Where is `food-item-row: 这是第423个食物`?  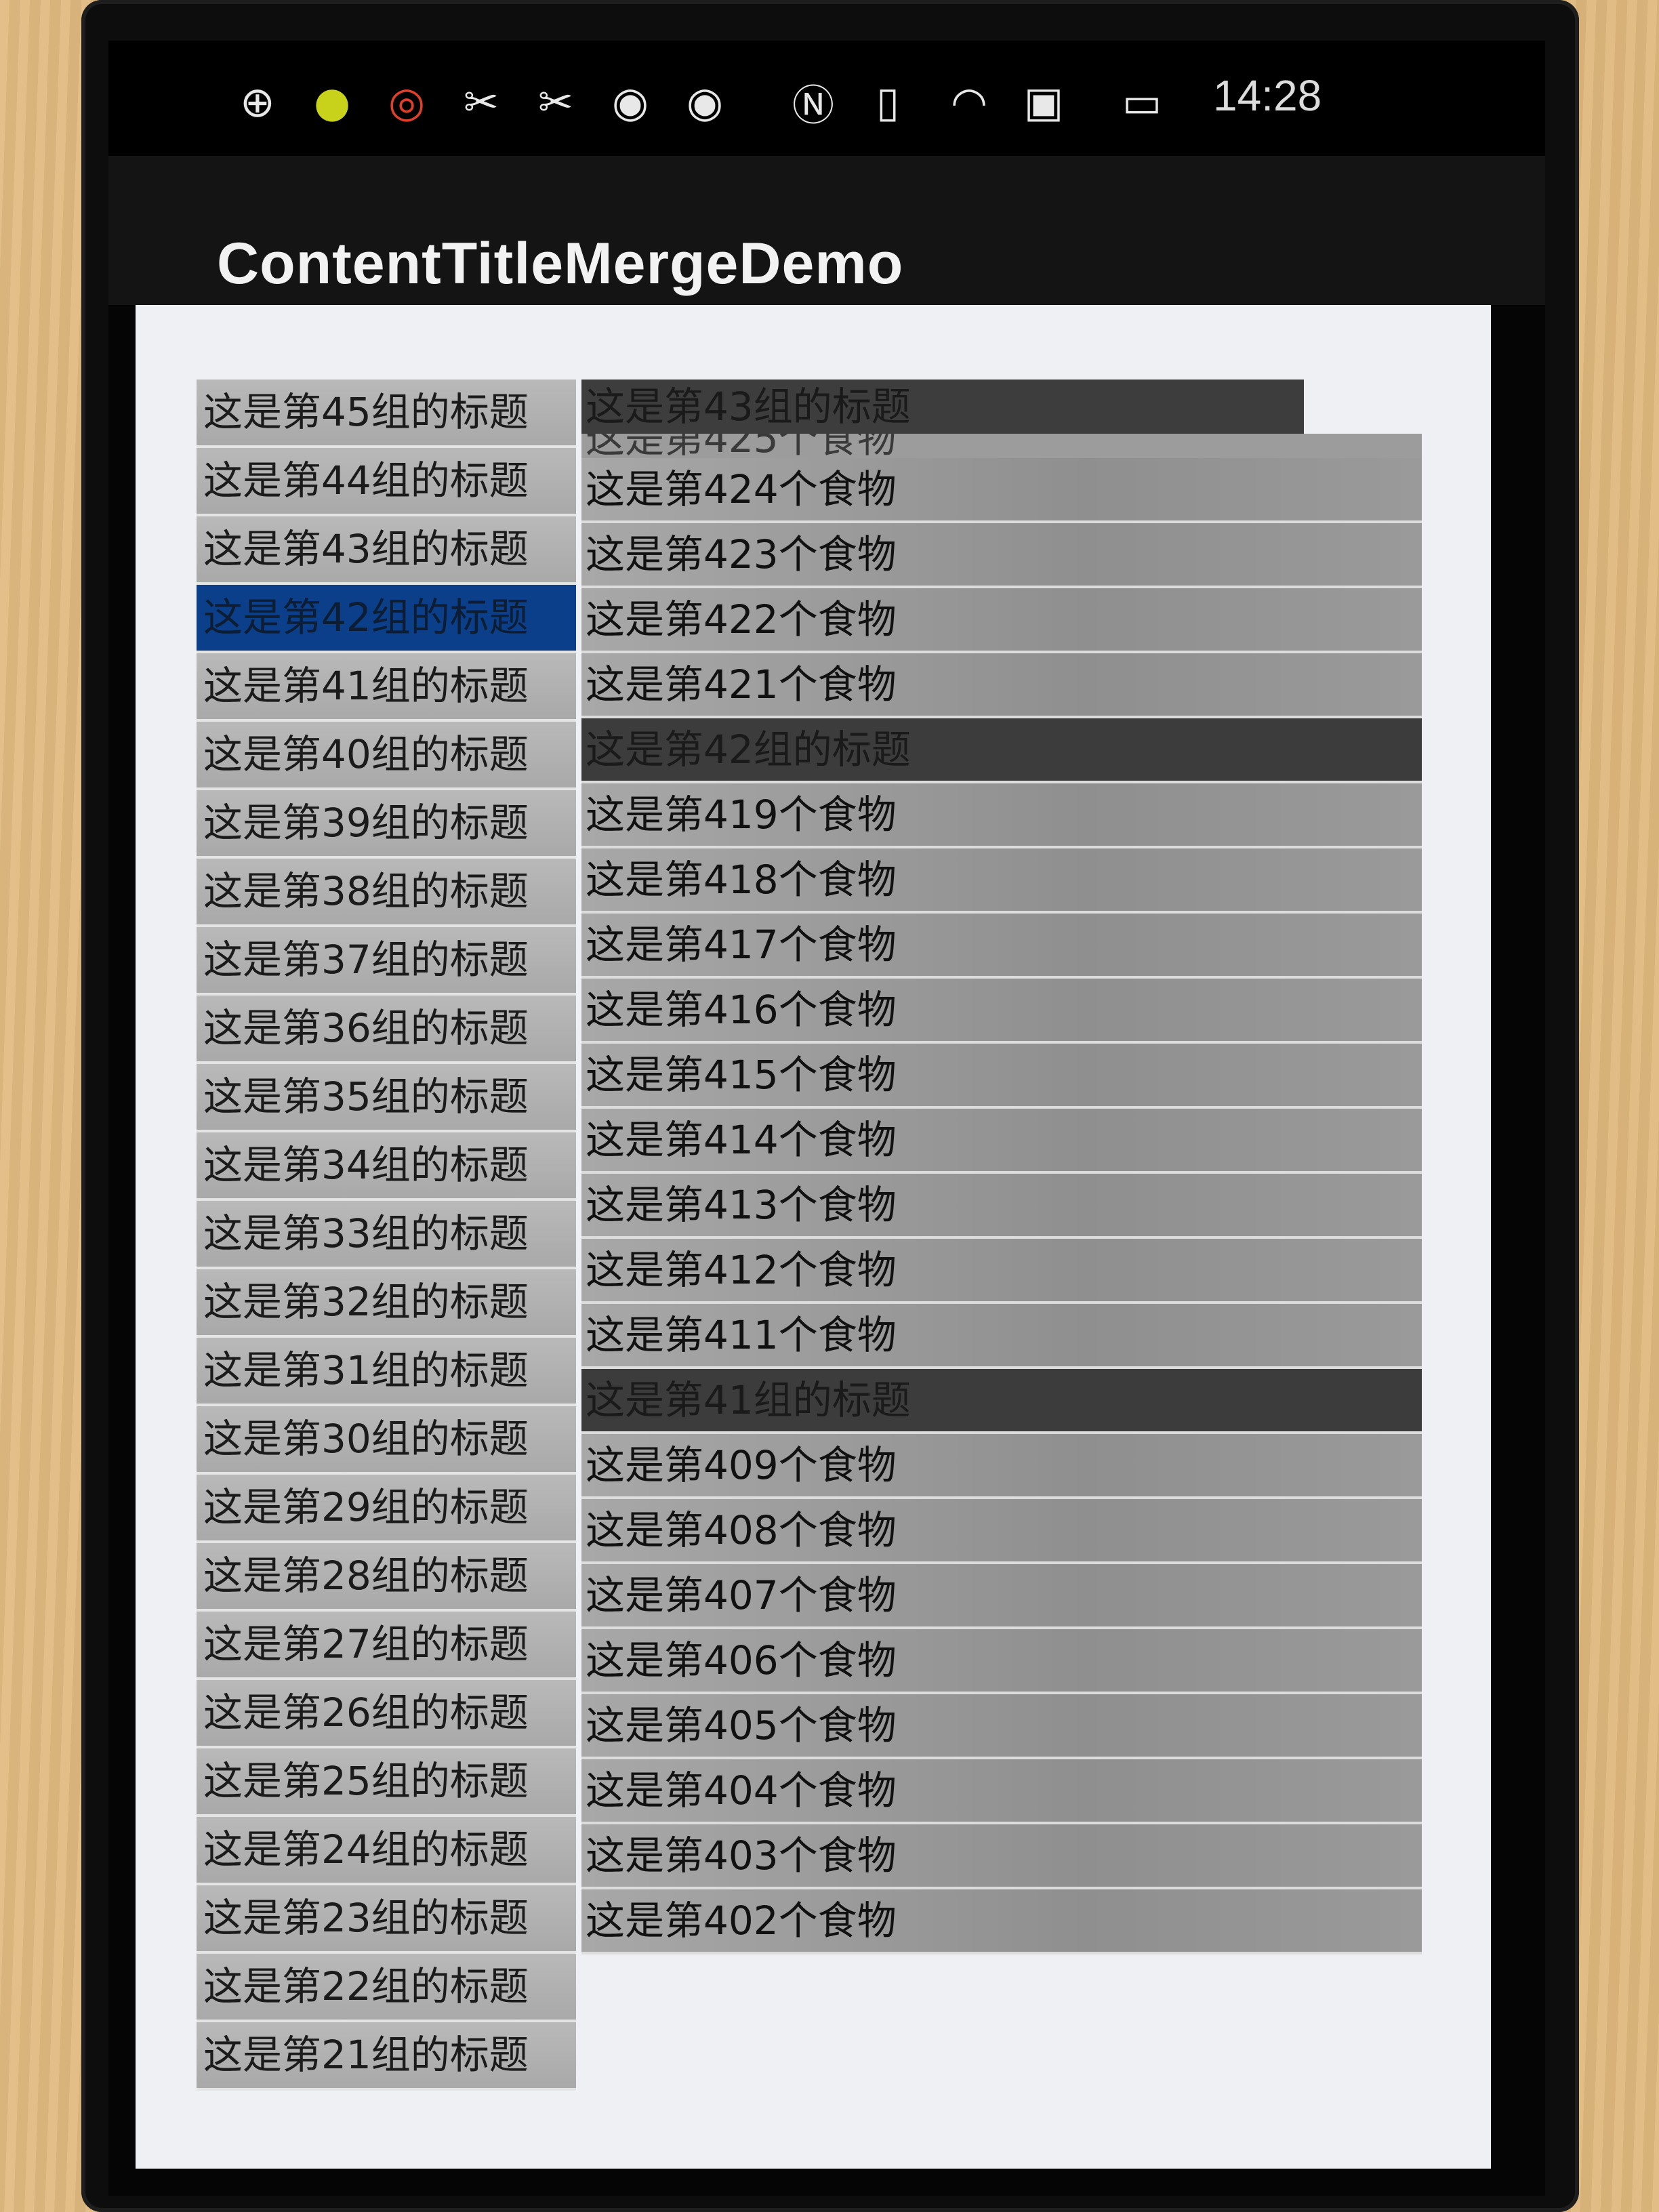 food-item-row: 这是第423个食物 is located at coordinates (1001, 555).